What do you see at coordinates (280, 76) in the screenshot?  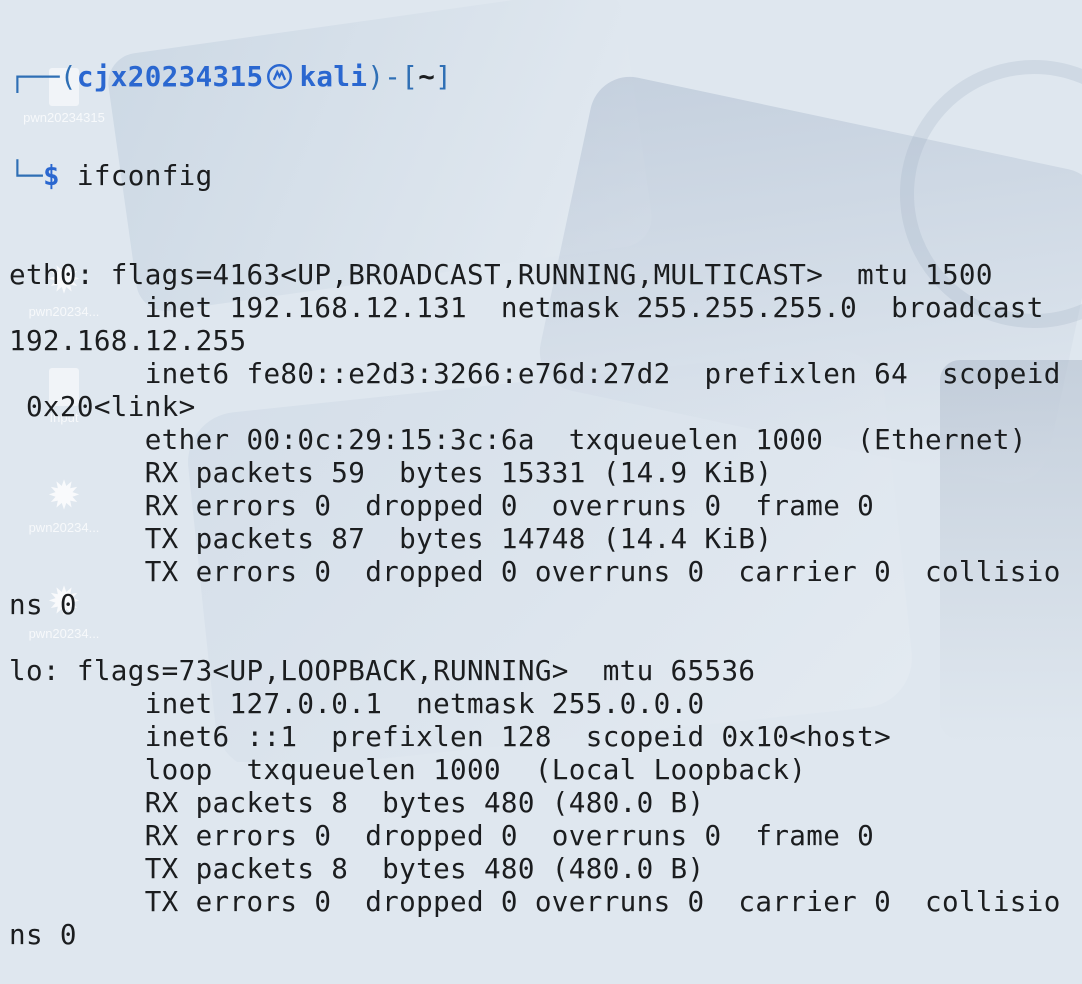 I see `kali-dragon-icon` at bounding box center [280, 76].